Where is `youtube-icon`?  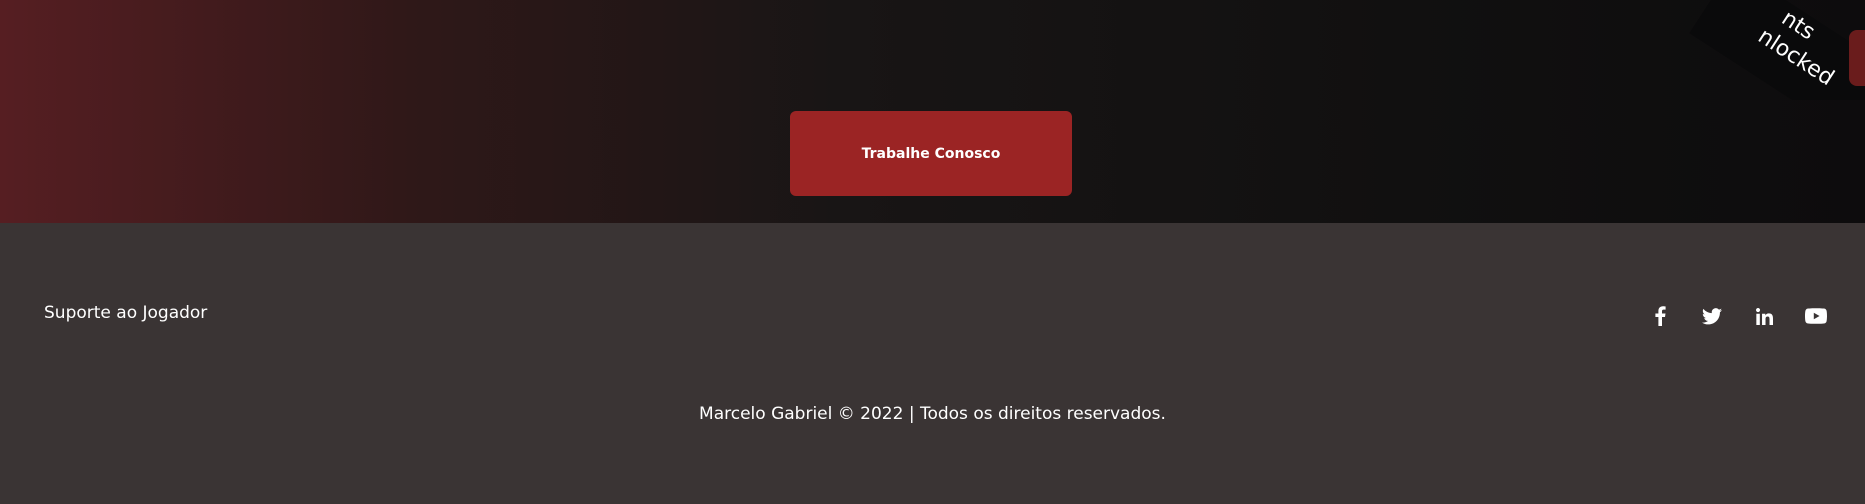 youtube-icon is located at coordinates (1816, 316).